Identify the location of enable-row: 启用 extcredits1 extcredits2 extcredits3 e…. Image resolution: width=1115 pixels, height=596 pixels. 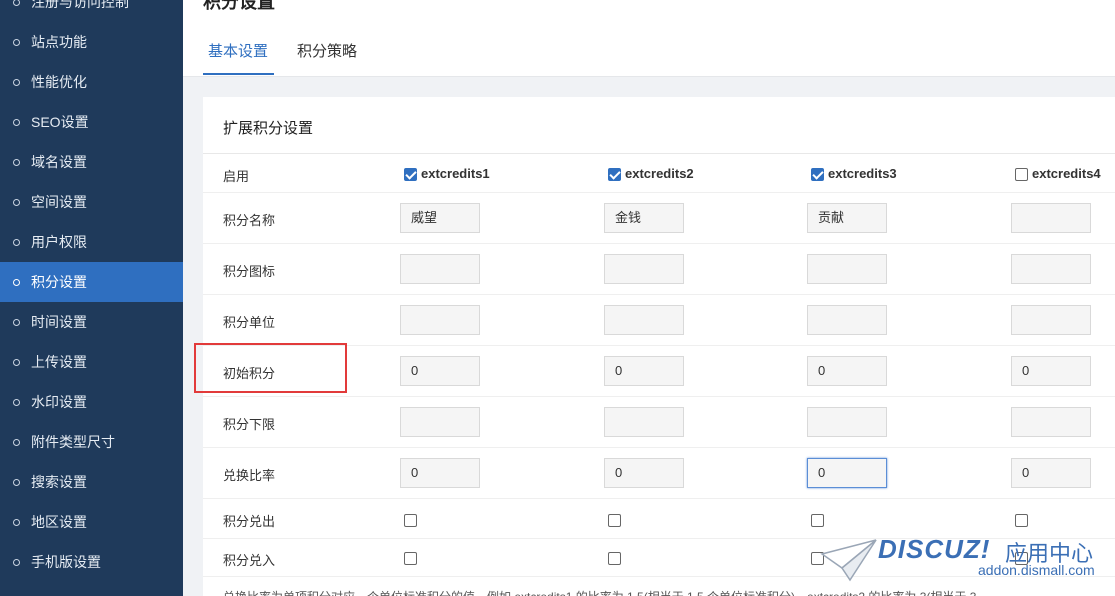
(659, 173).